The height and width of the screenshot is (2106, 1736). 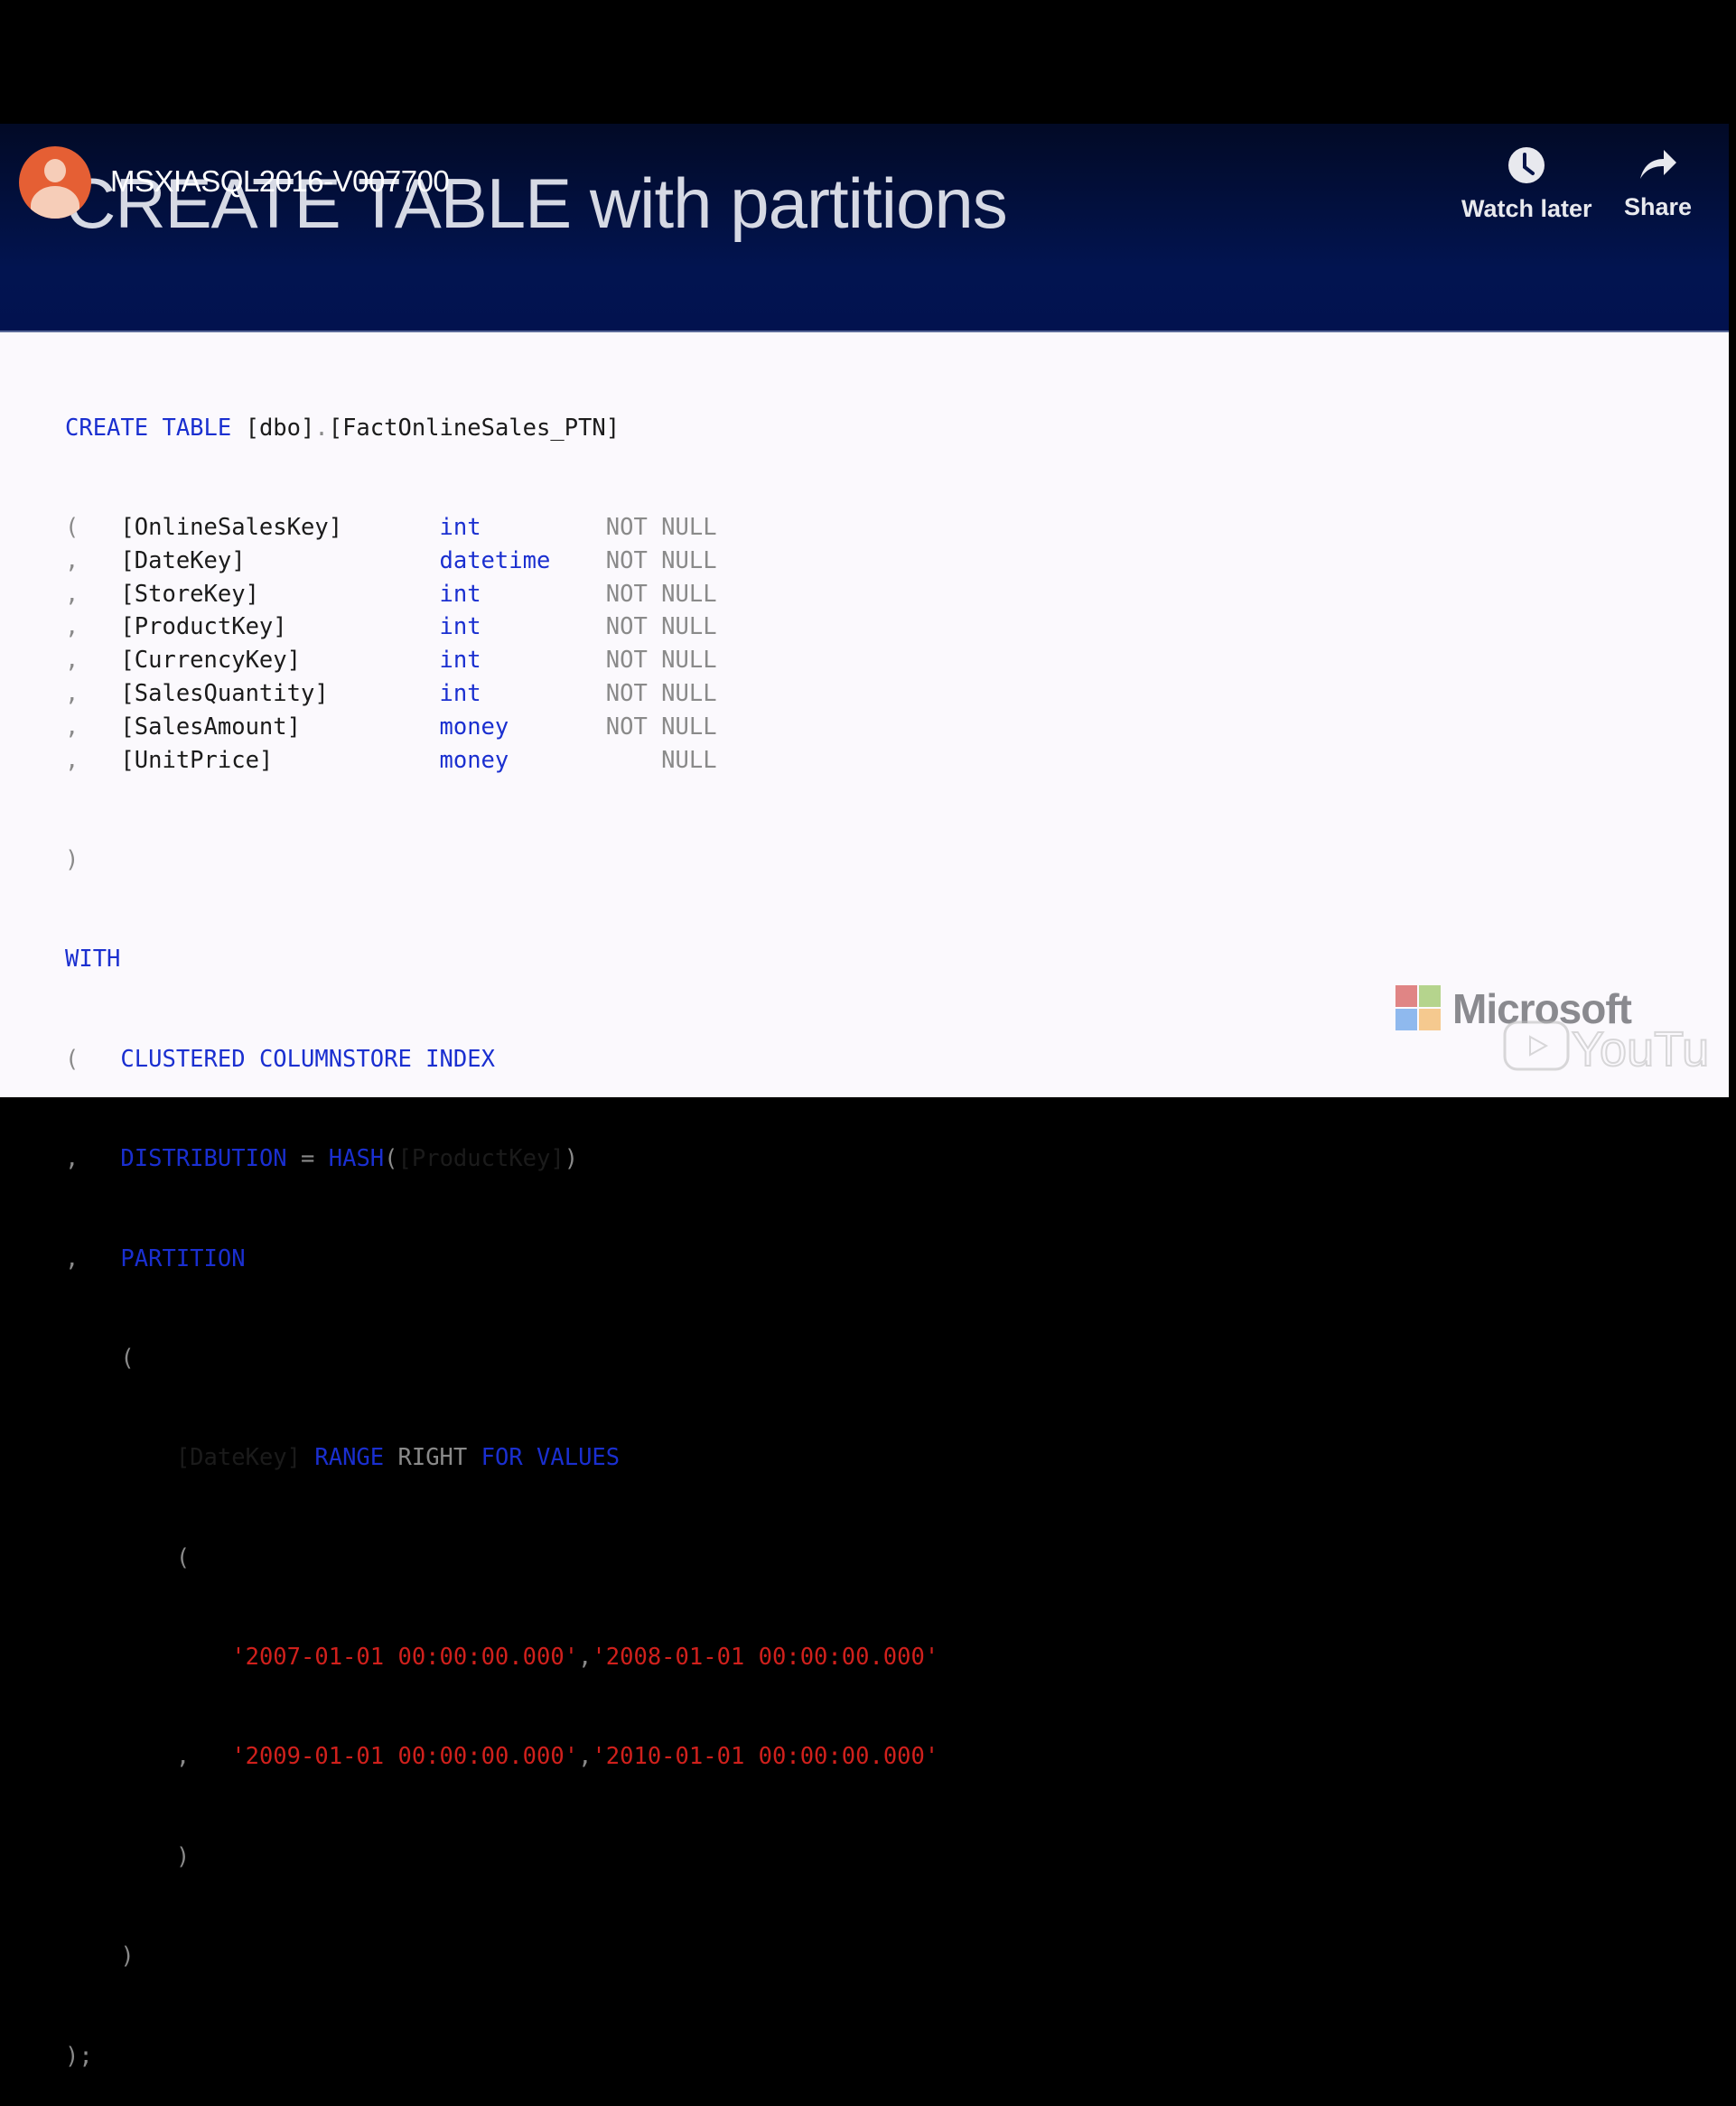 What do you see at coordinates (203, 627) in the screenshot?
I see `column-name: [ProductKey]` at bounding box center [203, 627].